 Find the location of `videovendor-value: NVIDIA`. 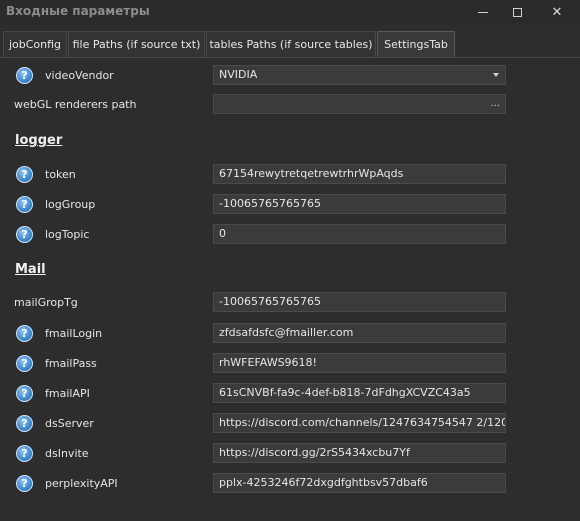

videovendor-value: NVIDIA is located at coordinates (238, 74).